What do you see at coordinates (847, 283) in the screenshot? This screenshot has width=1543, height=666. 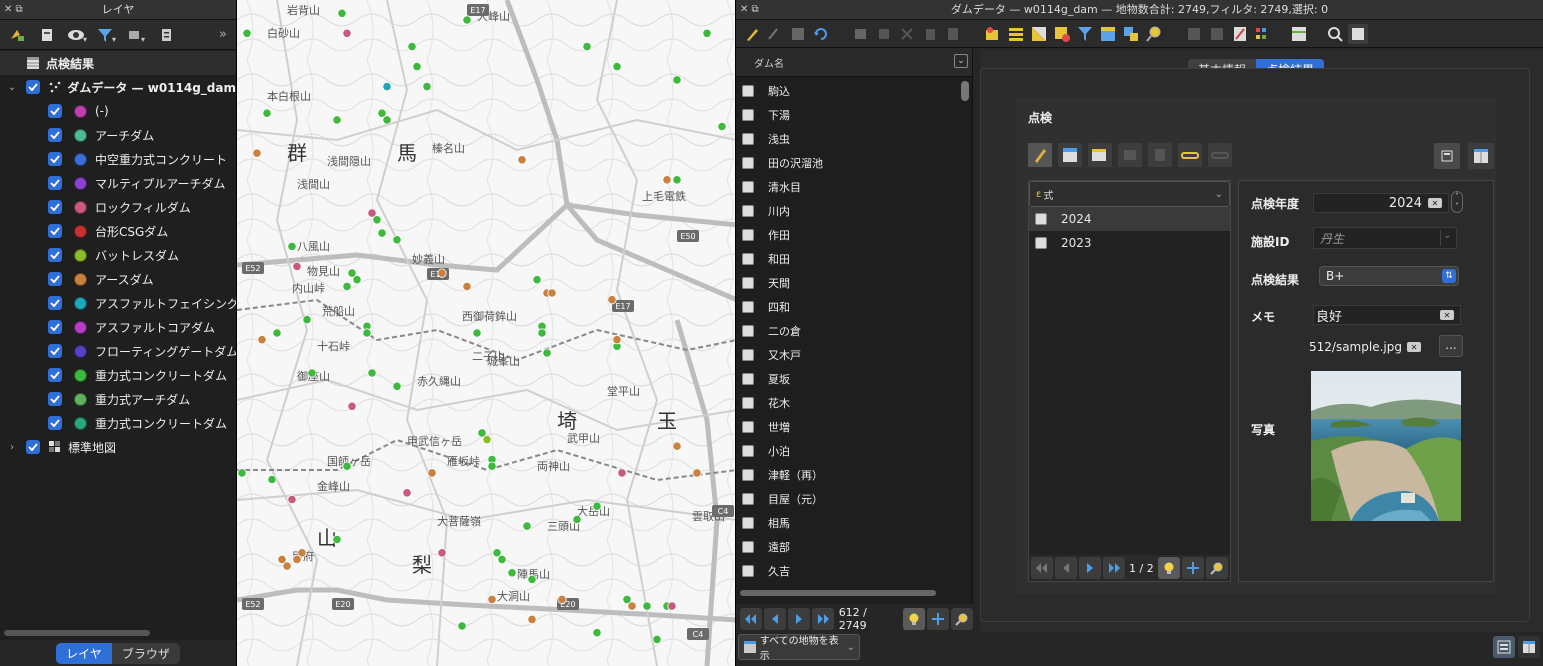 I see `dam-list-item: 天間` at bounding box center [847, 283].